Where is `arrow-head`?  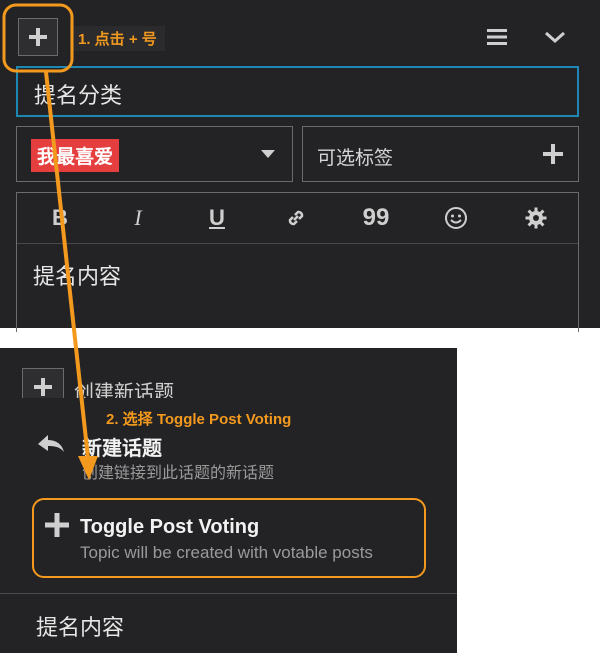 arrow-head is located at coordinates (88, 468).